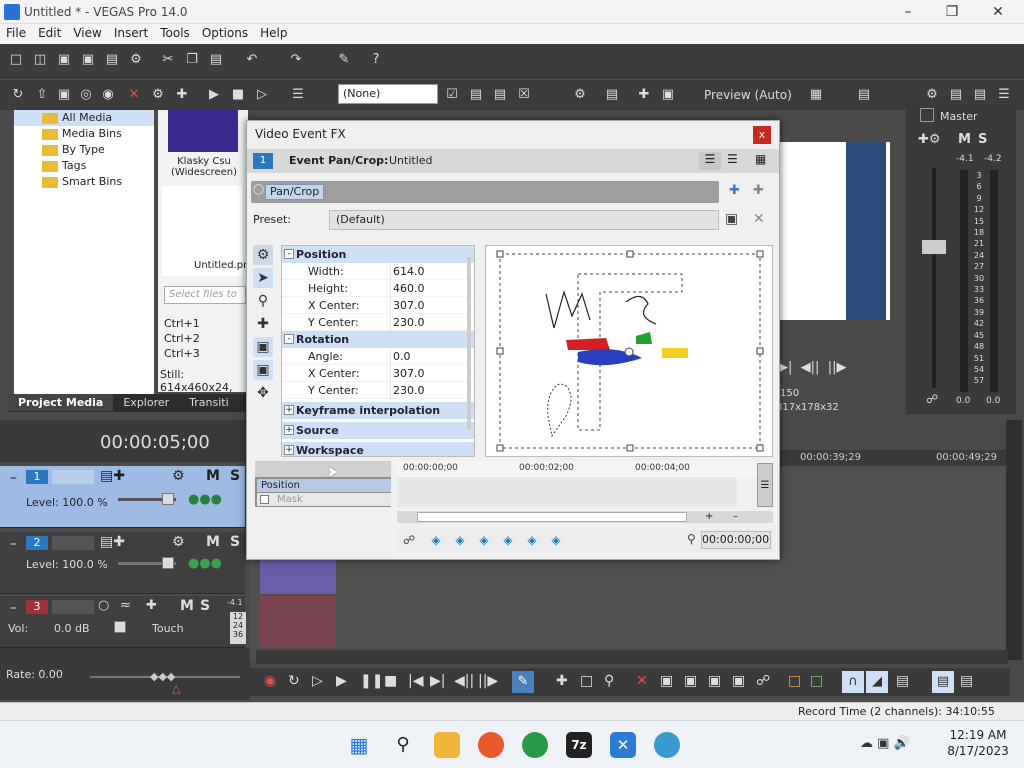 The width and height of the screenshot is (1024, 768). Describe the element at coordinates (359, 745) in the screenshot. I see `start-icon: ▦` at that location.